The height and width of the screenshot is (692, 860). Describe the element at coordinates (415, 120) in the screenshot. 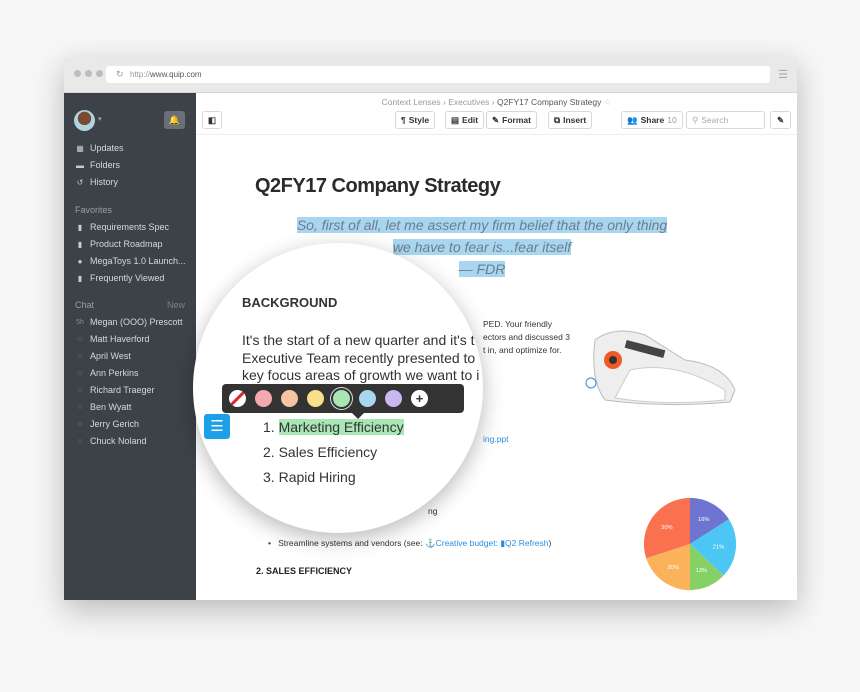

I see `style-button: ¶ Style` at that location.